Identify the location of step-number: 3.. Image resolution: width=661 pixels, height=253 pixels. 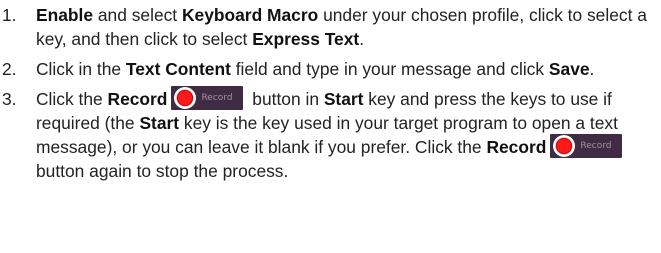
(9, 99).